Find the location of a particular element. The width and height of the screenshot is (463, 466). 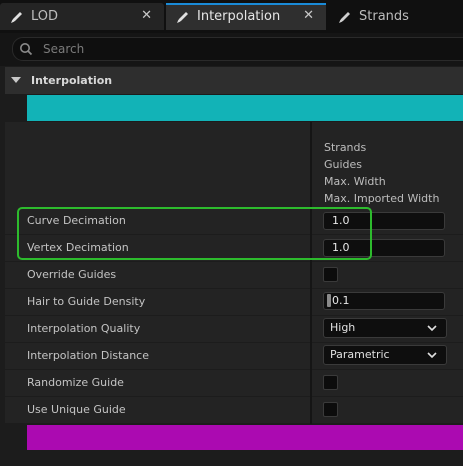

interpolation-distance-value: Parametric is located at coordinates (360, 354).